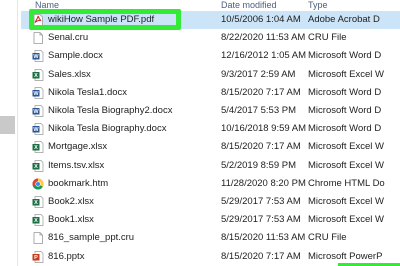 Image resolution: width=400 pixels, height=266 pixels. What do you see at coordinates (249, 5) in the screenshot?
I see `column-date-header: Date modified` at bounding box center [249, 5].